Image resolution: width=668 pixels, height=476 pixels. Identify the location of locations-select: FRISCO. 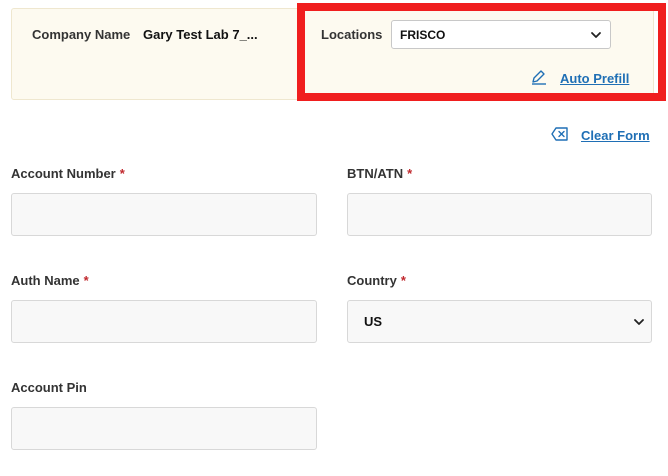
(501, 34).